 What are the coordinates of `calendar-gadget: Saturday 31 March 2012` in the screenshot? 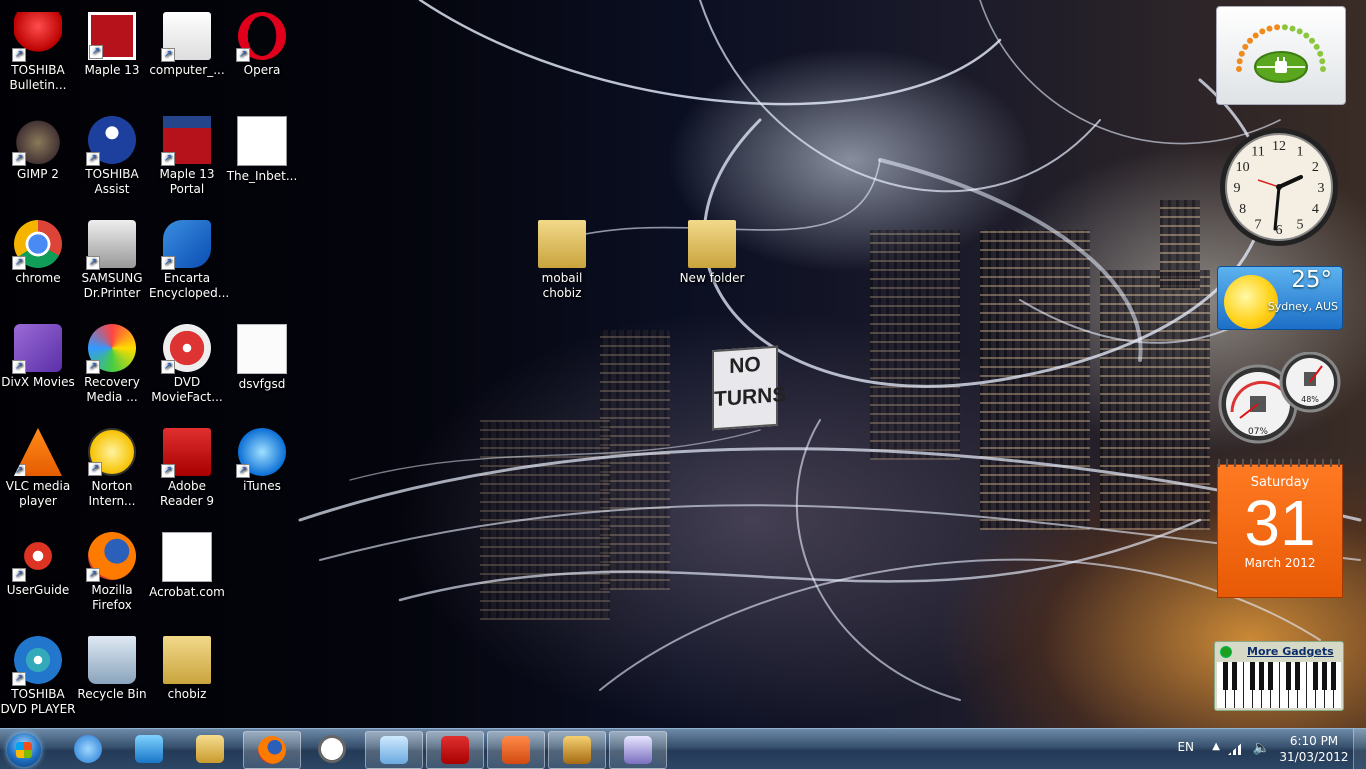 It's located at (1280, 528).